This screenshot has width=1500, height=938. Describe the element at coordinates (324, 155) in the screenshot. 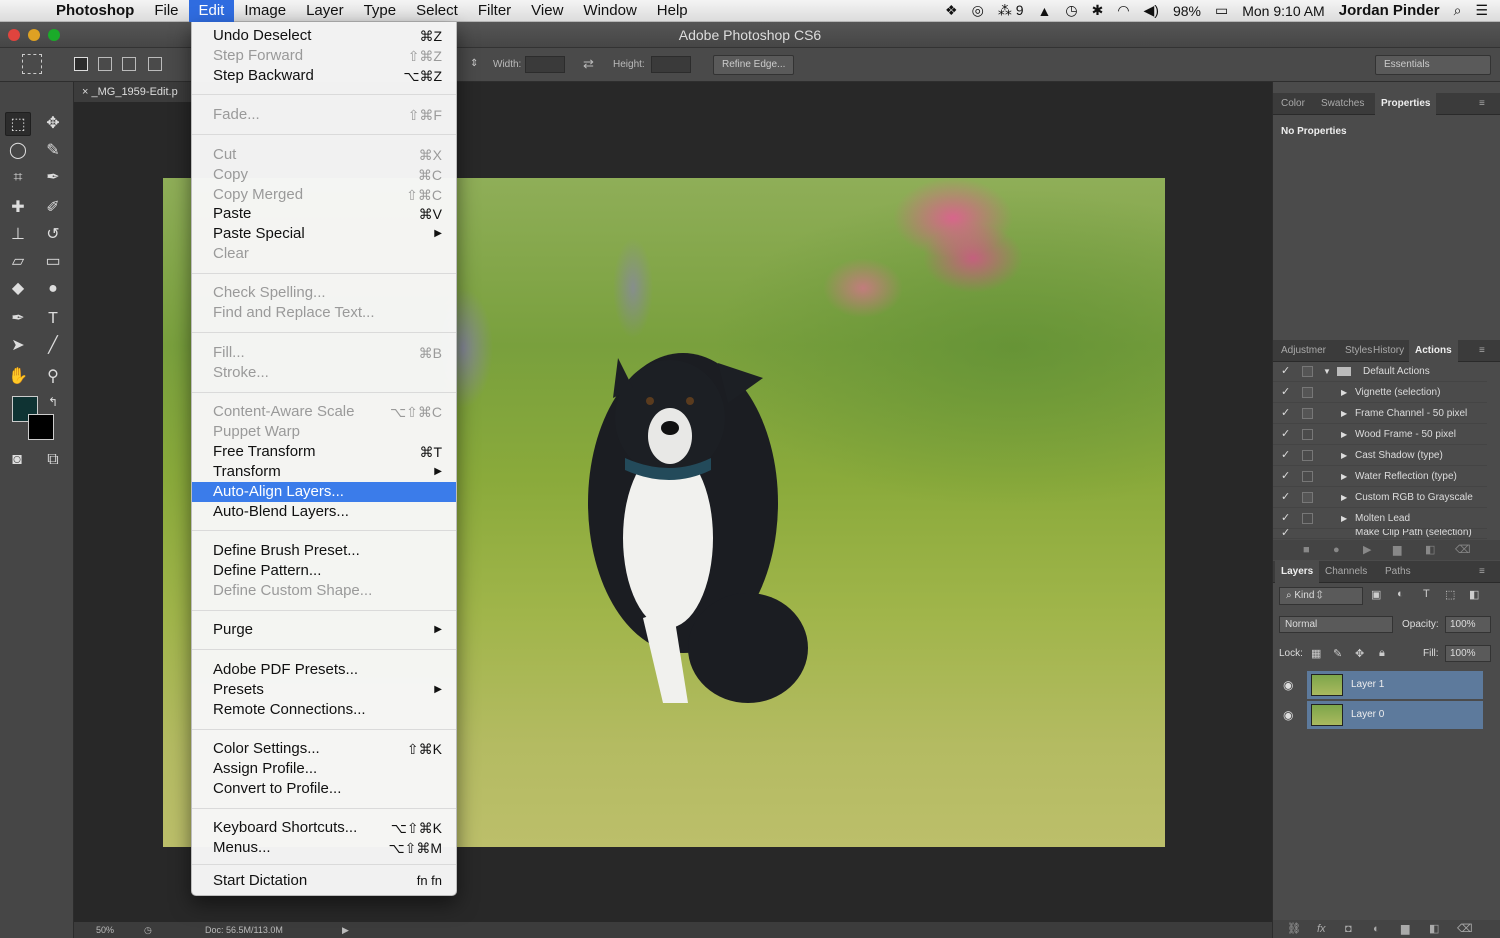

I see `menu-item-cut: Cut ⌘X` at that location.